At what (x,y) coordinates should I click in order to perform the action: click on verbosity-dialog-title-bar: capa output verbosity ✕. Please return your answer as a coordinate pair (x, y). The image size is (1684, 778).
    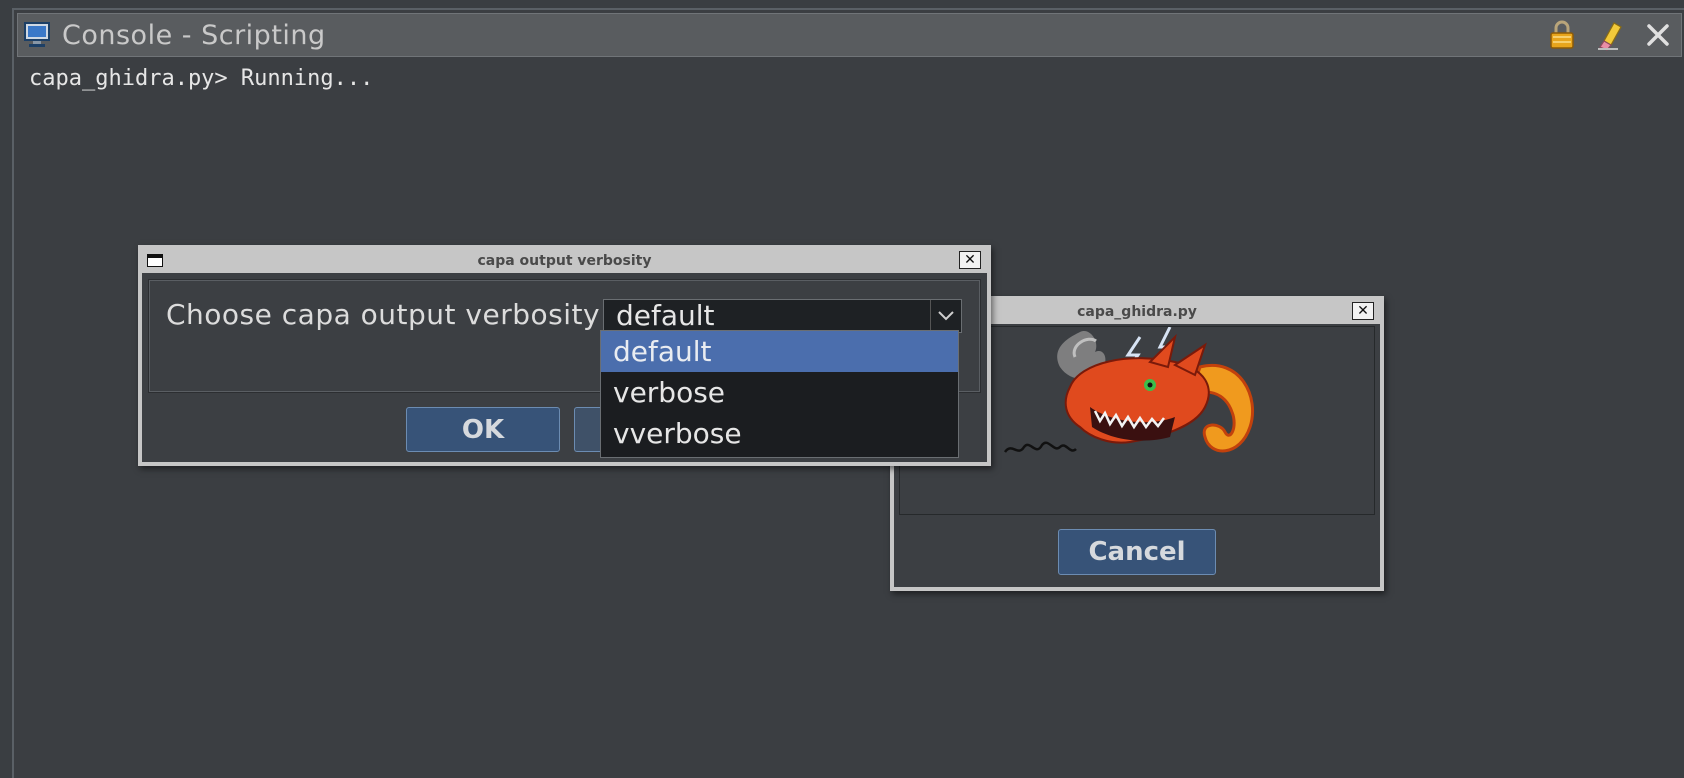
    Looking at the image, I should click on (564, 261).